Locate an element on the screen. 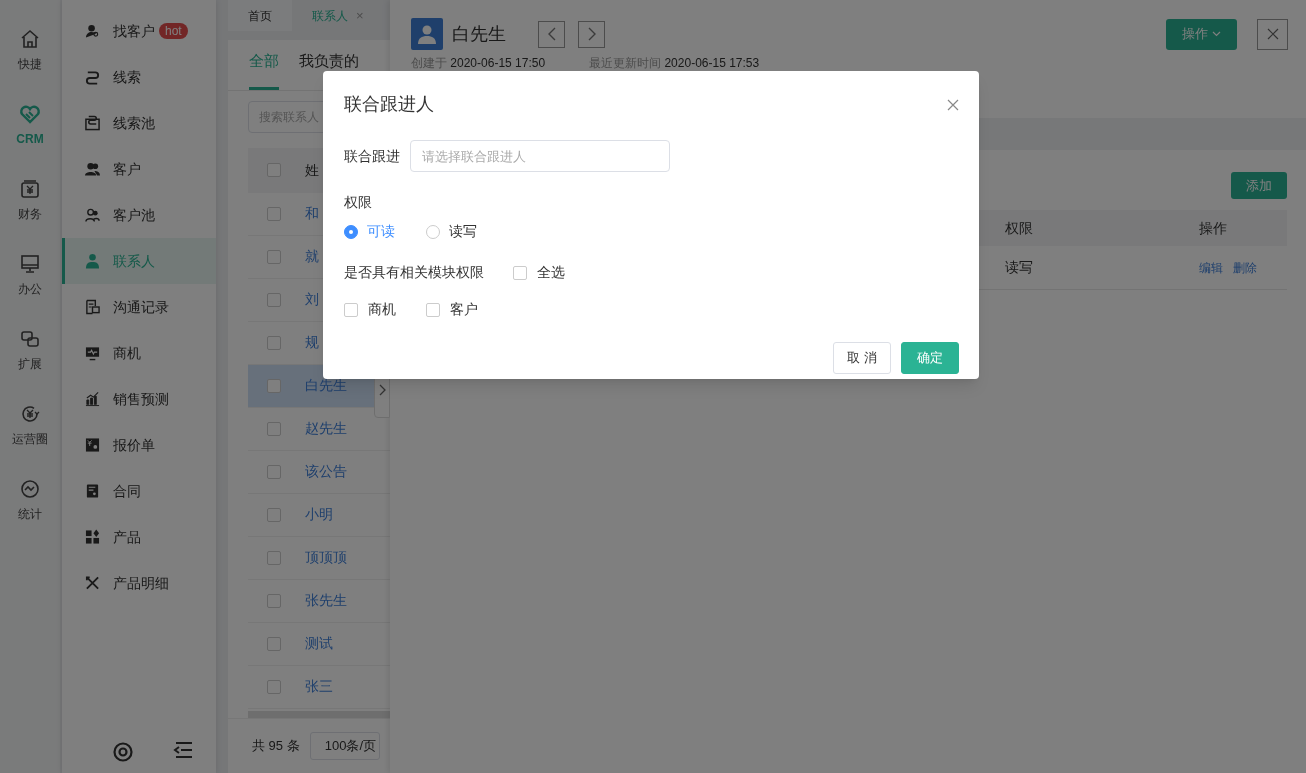  rail-item: 财务 is located at coordinates (30, 211).